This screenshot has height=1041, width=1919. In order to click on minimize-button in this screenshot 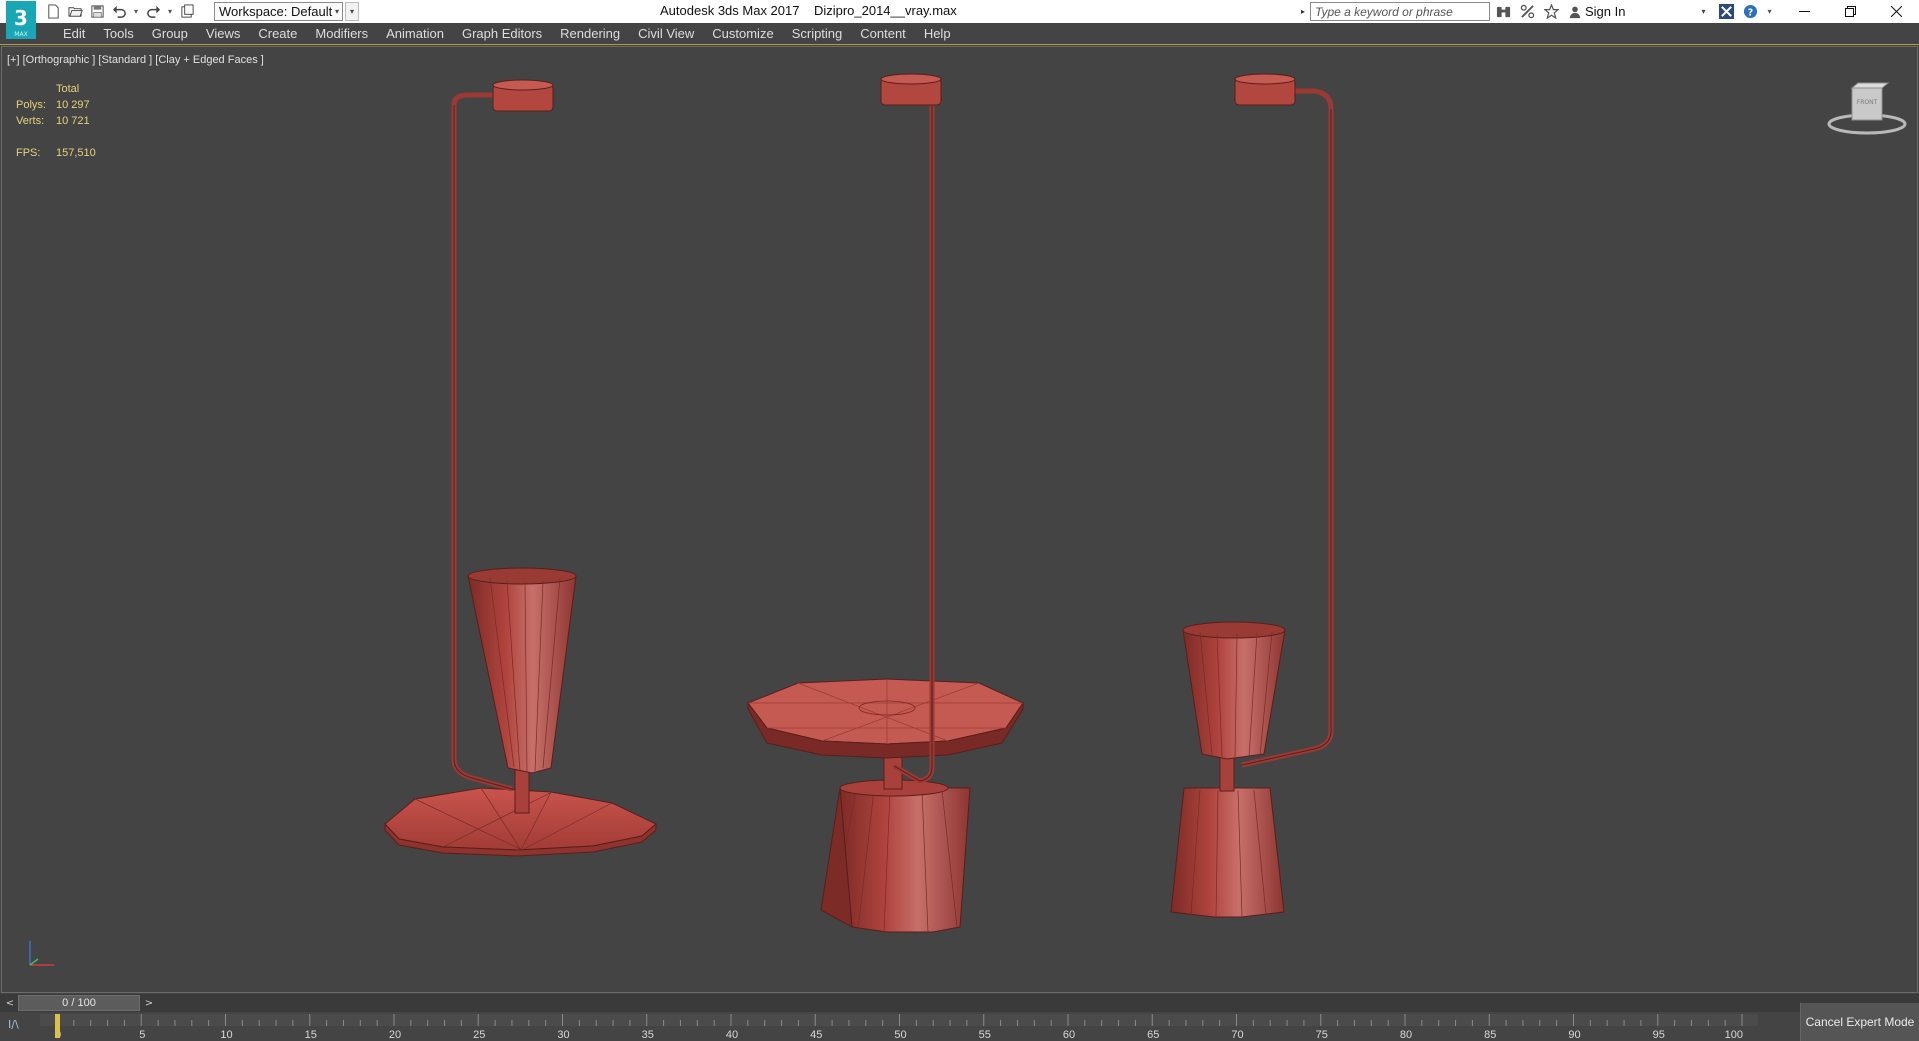, I will do `click(1804, 11)`.